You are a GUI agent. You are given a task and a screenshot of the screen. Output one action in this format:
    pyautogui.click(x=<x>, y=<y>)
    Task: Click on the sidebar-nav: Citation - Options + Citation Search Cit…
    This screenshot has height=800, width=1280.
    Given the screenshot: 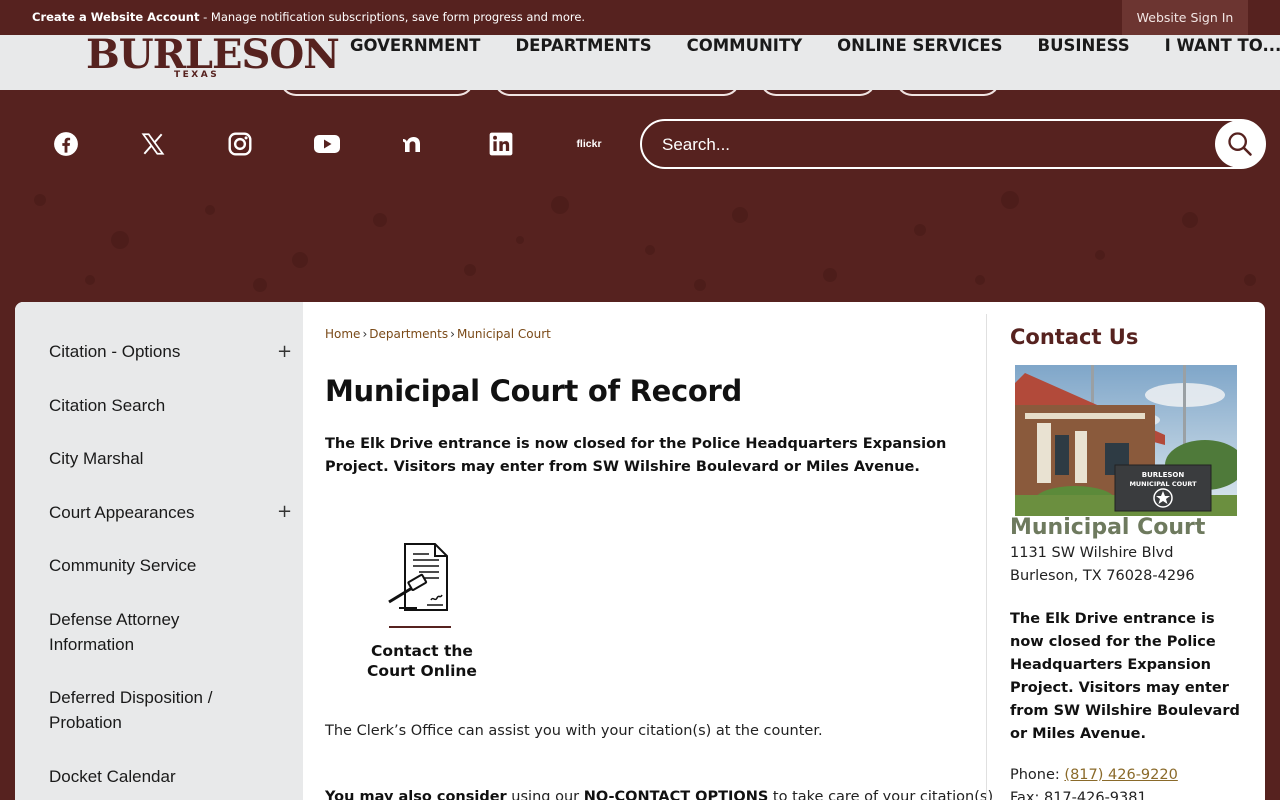 What is the action you would take?
    pyautogui.click(x=159, y=551)
    